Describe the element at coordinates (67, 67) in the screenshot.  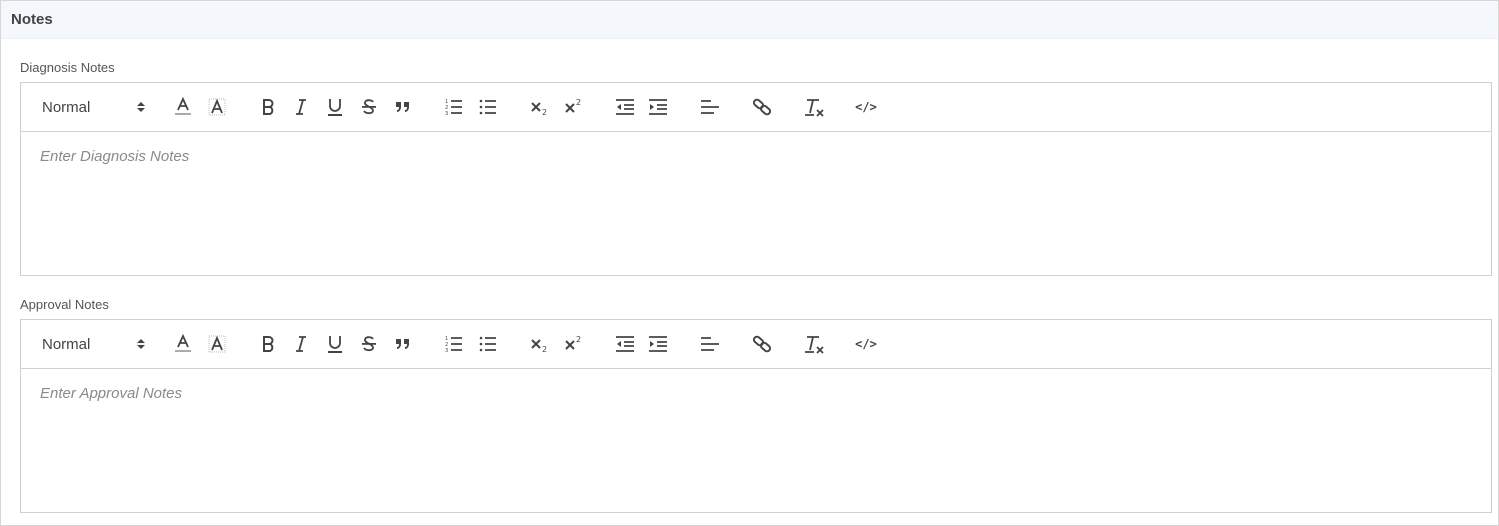
I see `diagnosis-notes-label: Diagnosis Notes` at that location.